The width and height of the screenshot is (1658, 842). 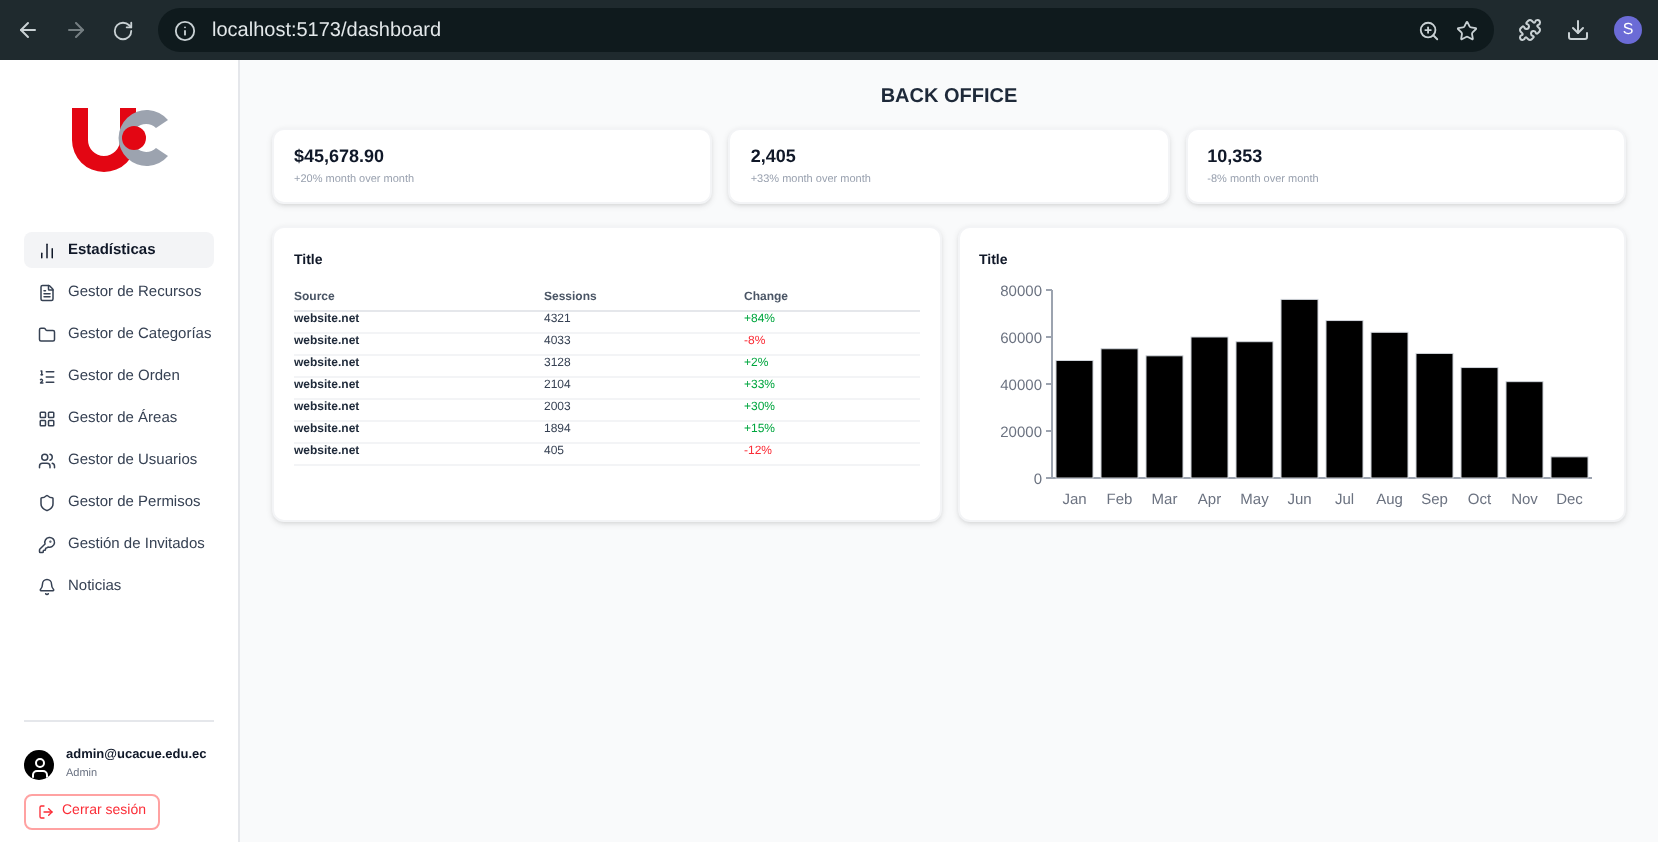 I want to click on grid-icon, so click(x=47, y=418).